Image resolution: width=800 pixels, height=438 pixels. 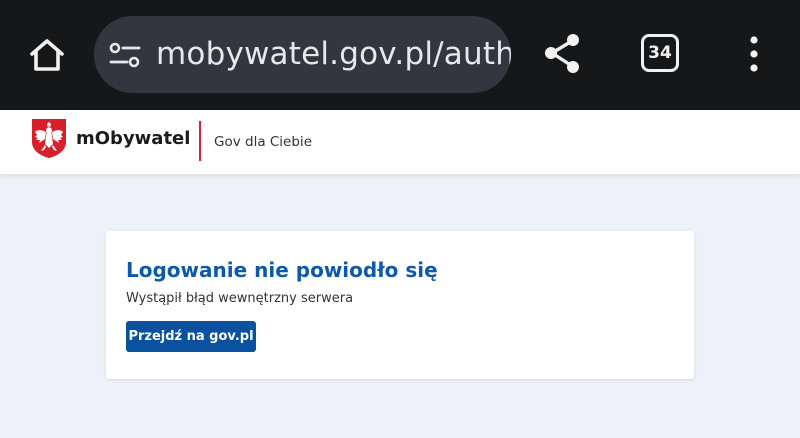 I want to click on home-button, so click(x=47, y=55).